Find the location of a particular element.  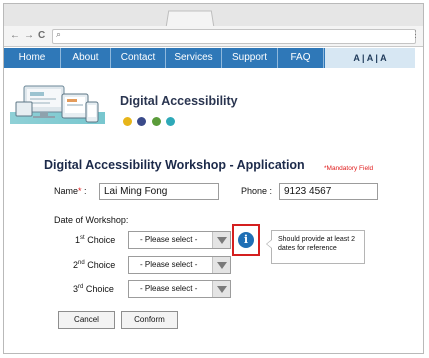

nav-item-about: About is located at coordinates (86, 58).